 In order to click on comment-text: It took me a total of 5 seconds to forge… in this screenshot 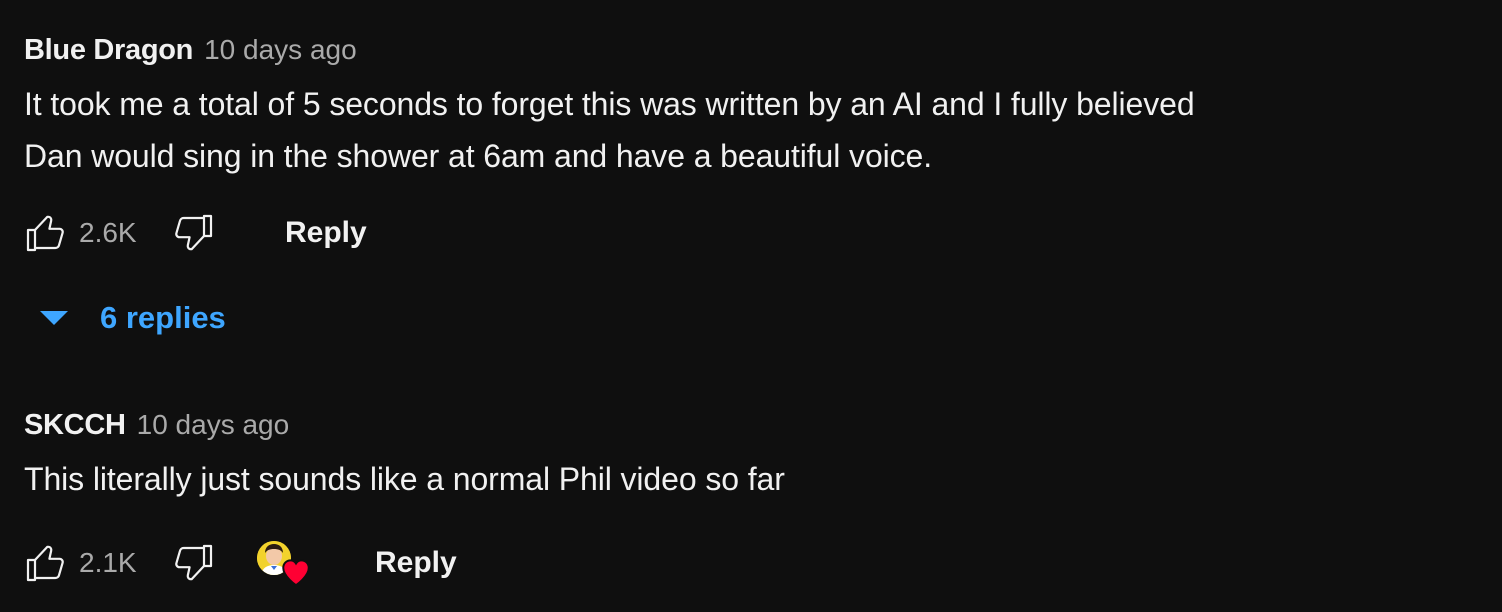, I will do `click(609, 130)`.